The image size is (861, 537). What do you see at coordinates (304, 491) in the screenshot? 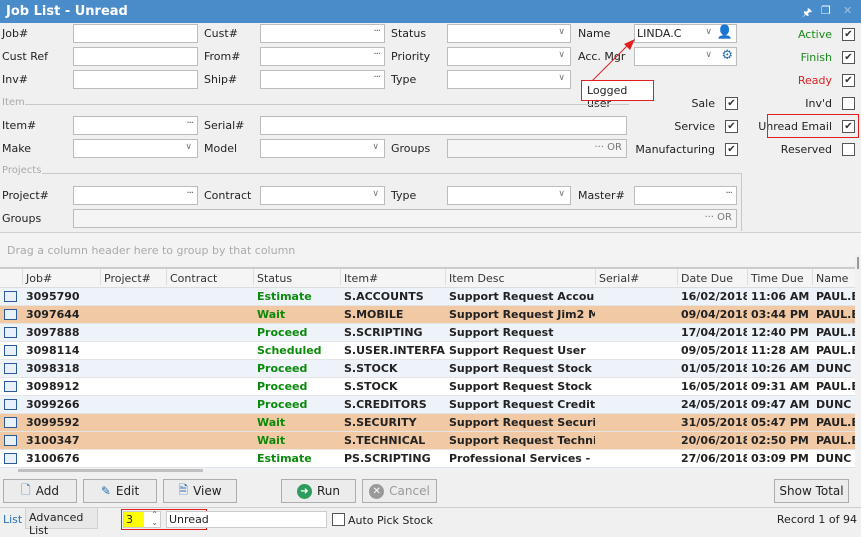
I see `run-icon: ➜` at bounding box center [304, 491].